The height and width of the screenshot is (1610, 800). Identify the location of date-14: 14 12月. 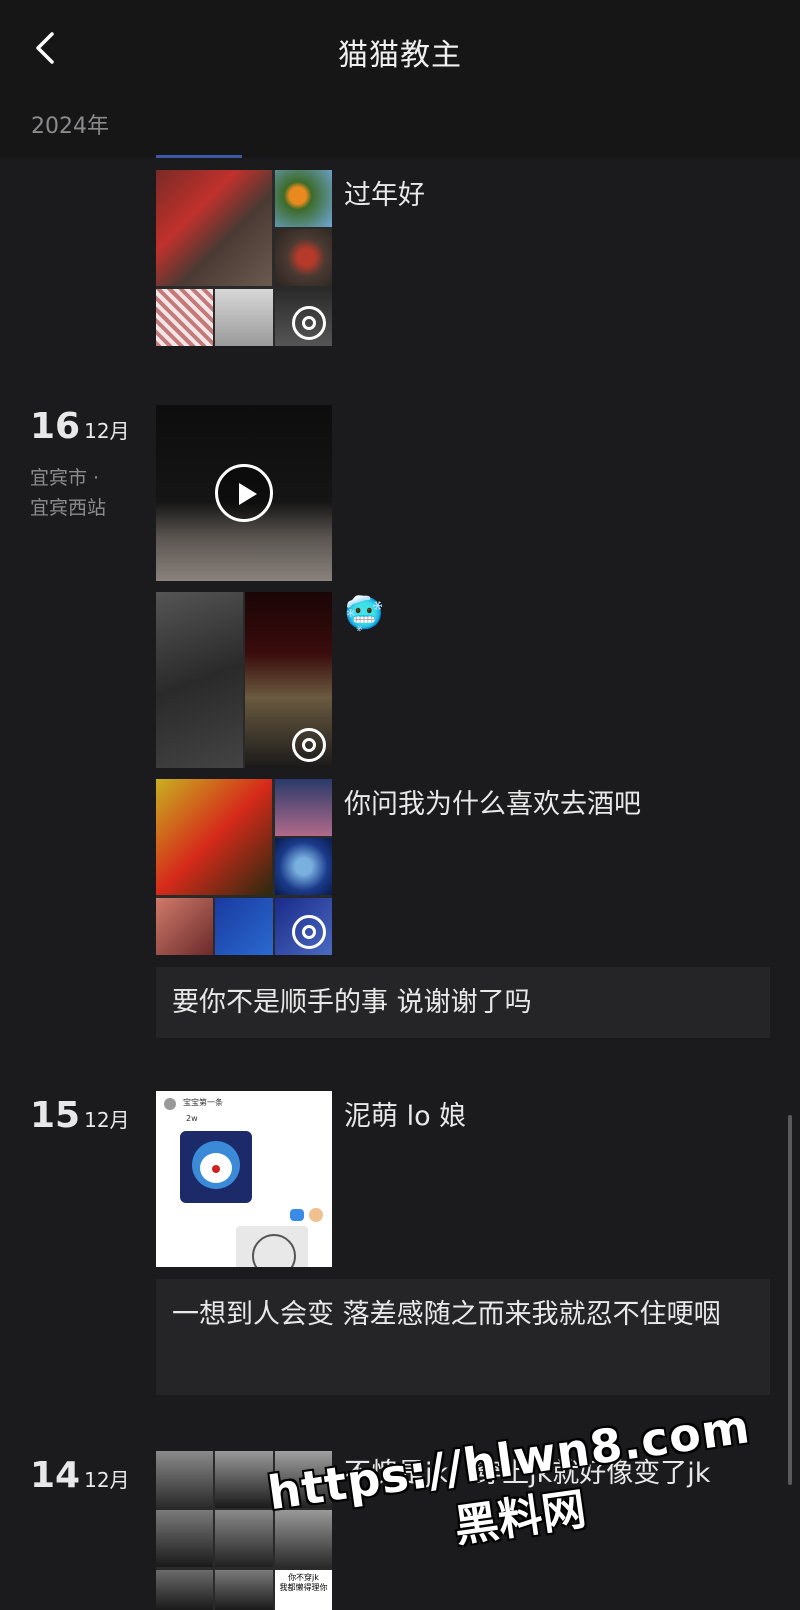
(80, 1475).